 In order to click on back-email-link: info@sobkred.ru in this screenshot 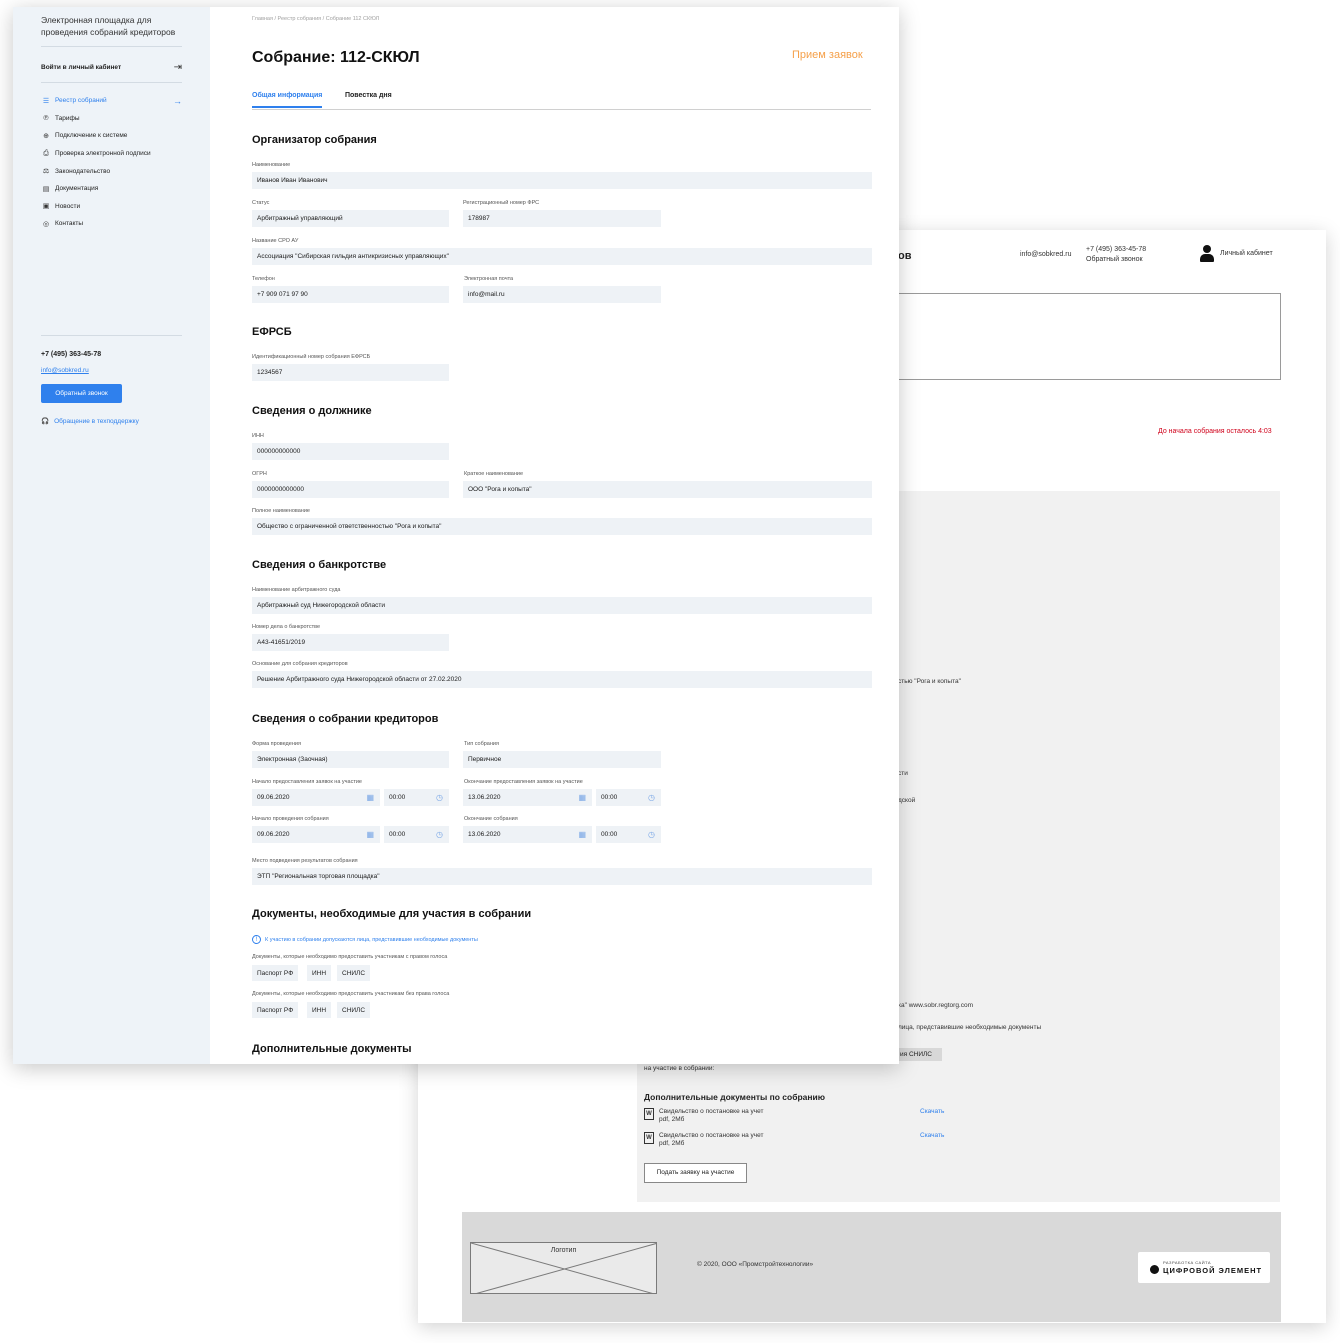, I will do `click(1045, 254)`.